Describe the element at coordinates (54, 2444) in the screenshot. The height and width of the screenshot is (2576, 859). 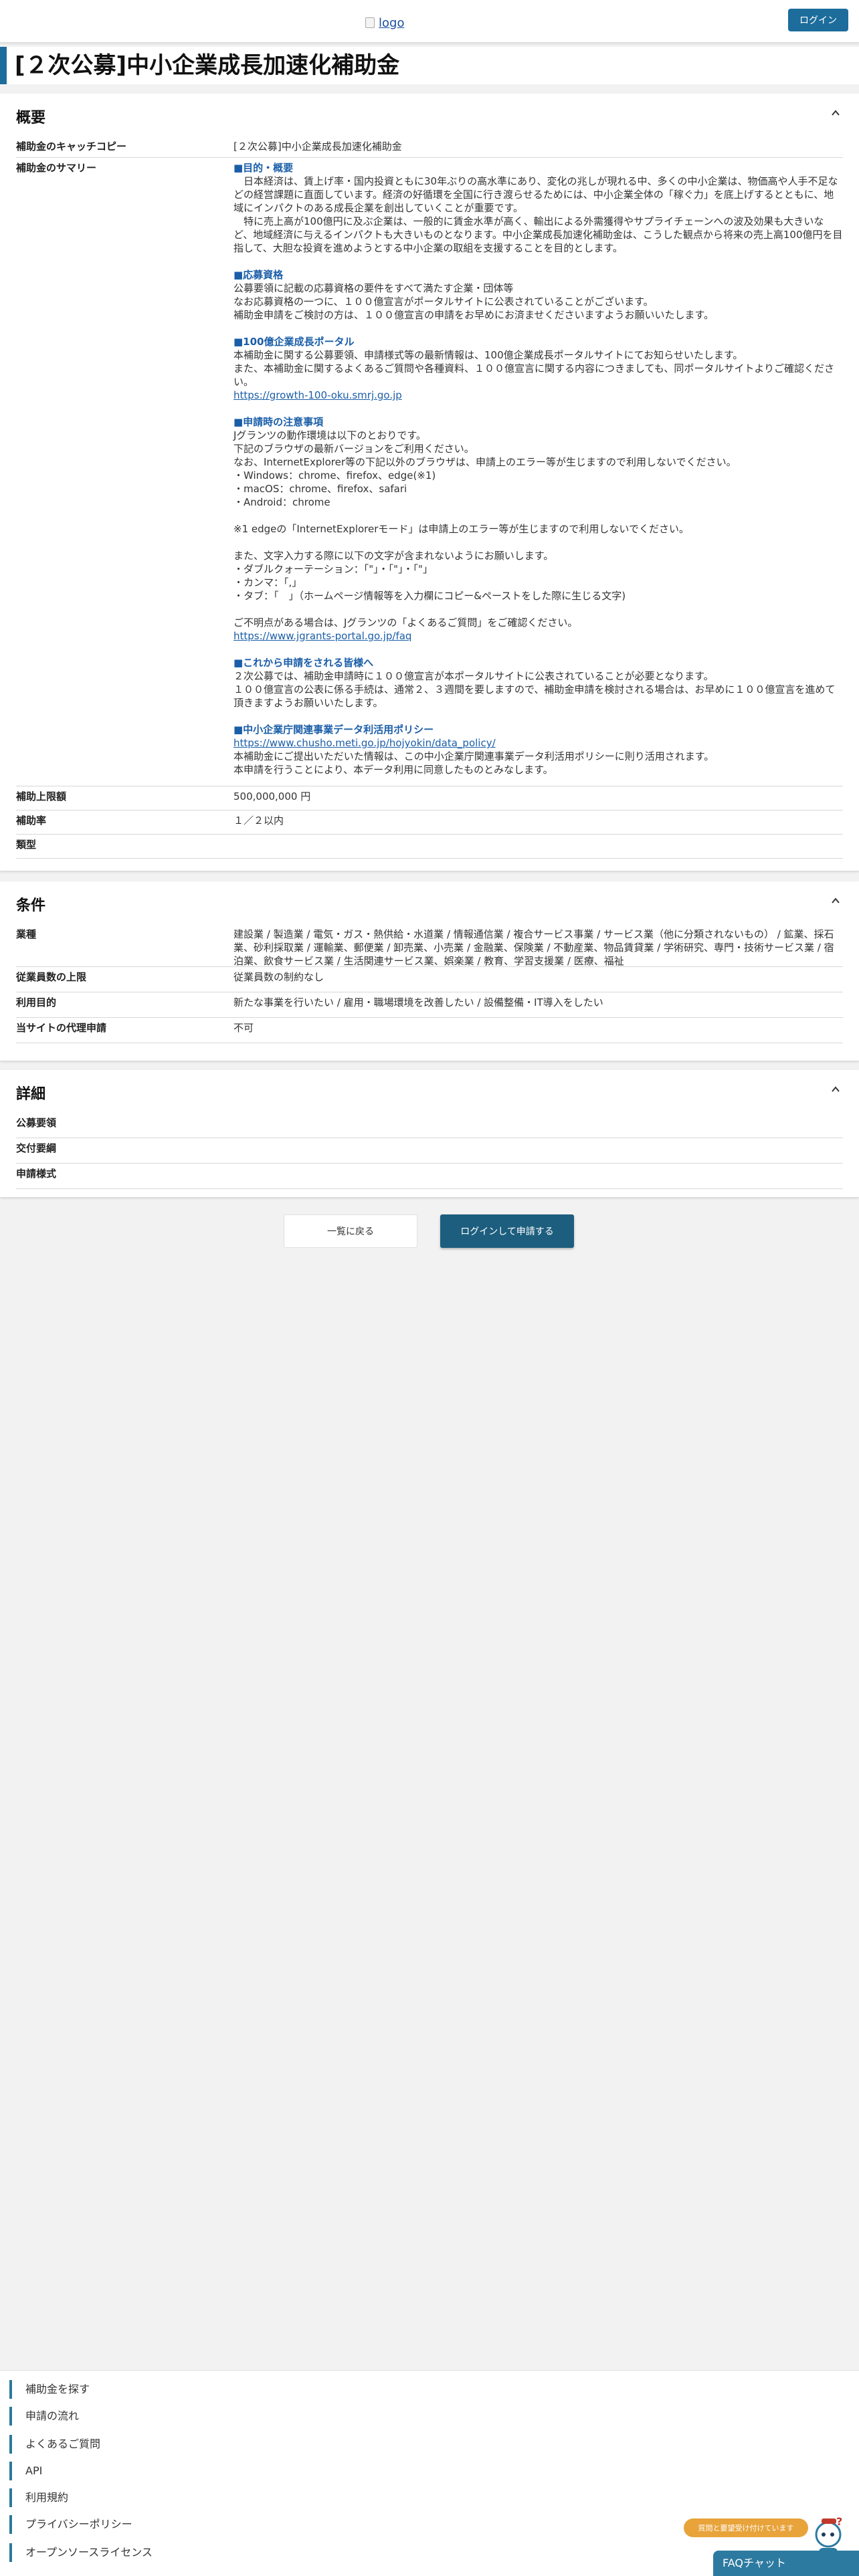
I see `footer-link-faq: よくあるご質問` at that location.